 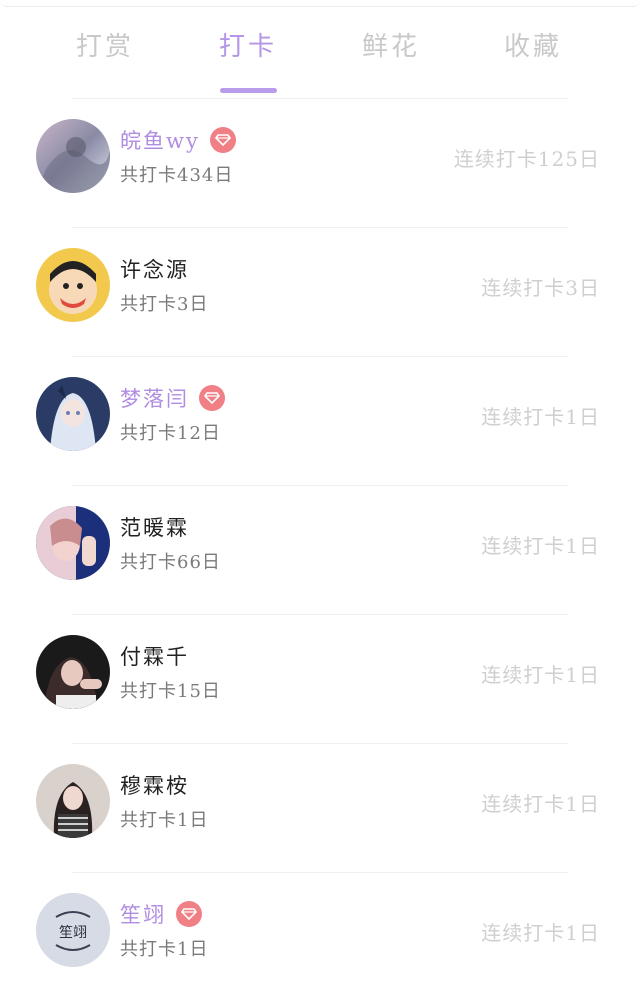 What do you see at coordinates (391, 44) in the screenshot?
I see `tab-flowers: 鲜花` at bounding box center [391, 44].